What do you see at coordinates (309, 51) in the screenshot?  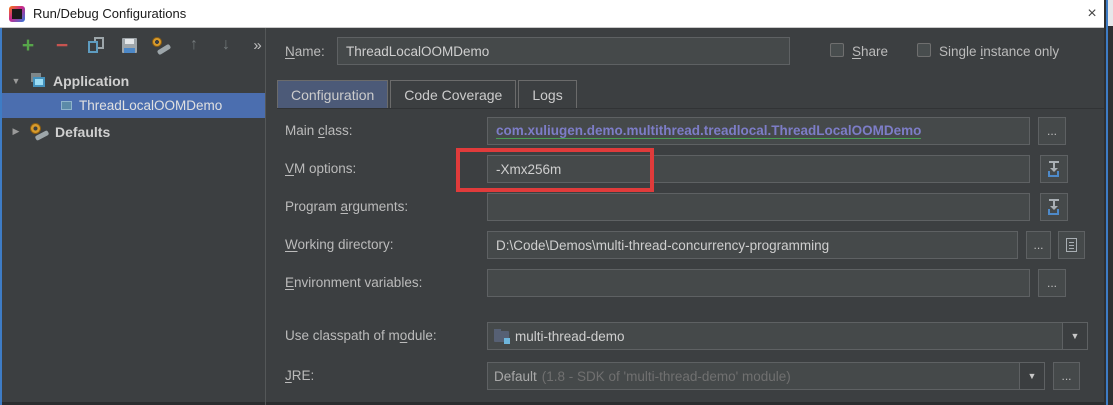 I see `label-text: ame:` at bounding box center [309, 51].